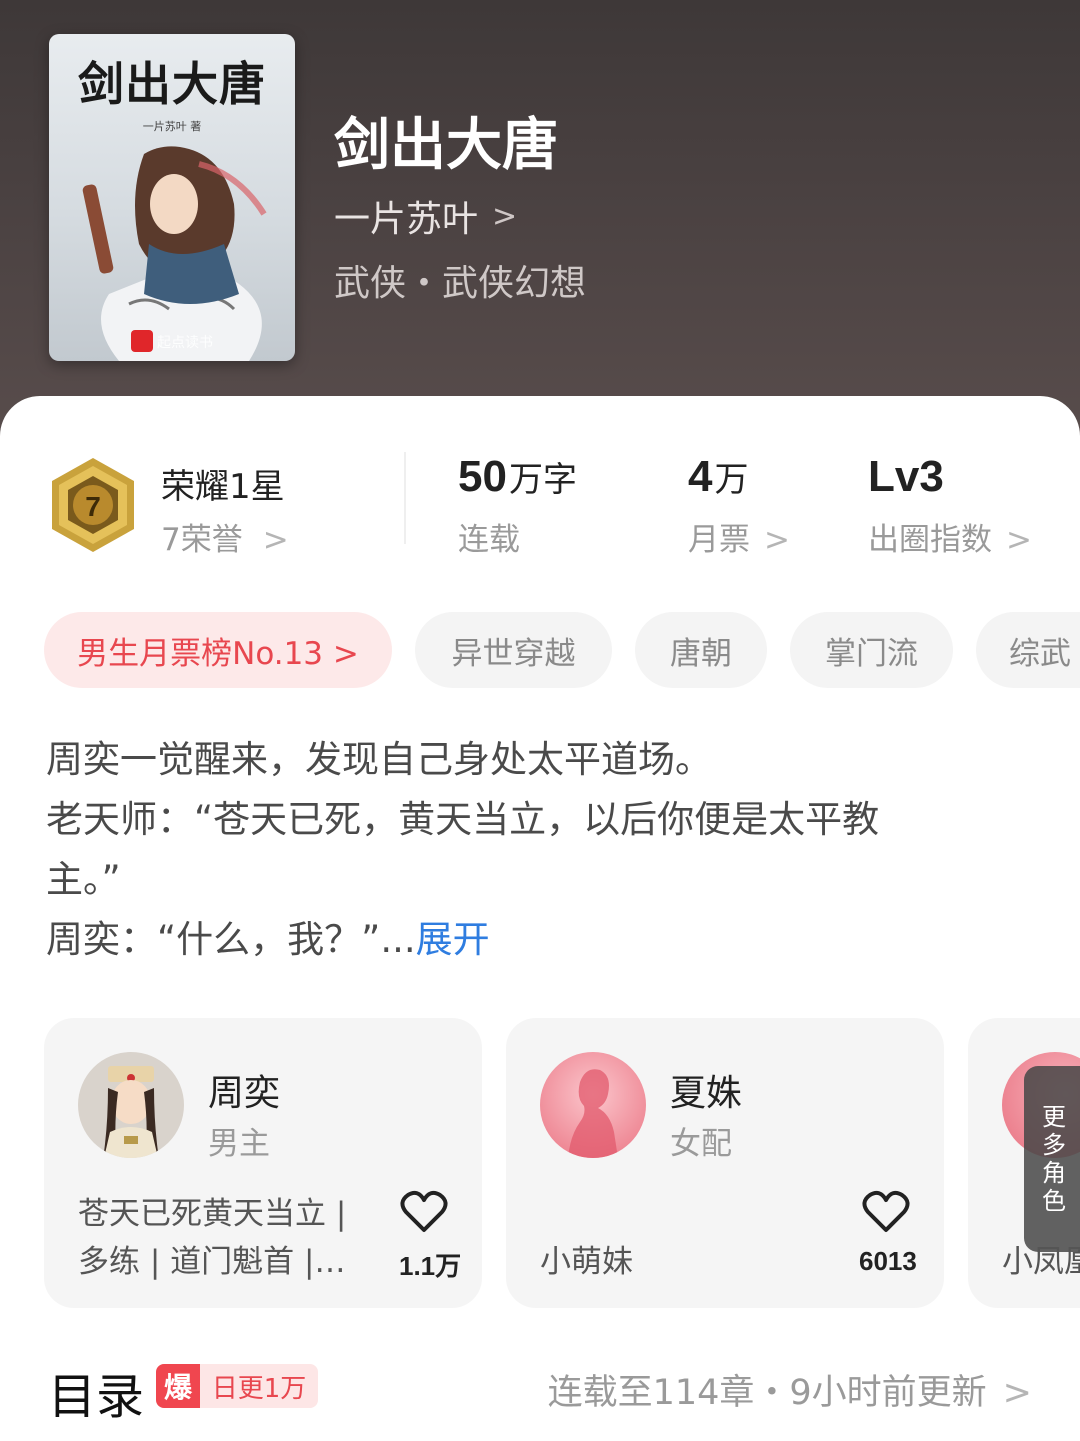 The width and height of the screenshot is (1080, 1441). I want to click on tag-isekai: 异世穿越, so click(513, 650).